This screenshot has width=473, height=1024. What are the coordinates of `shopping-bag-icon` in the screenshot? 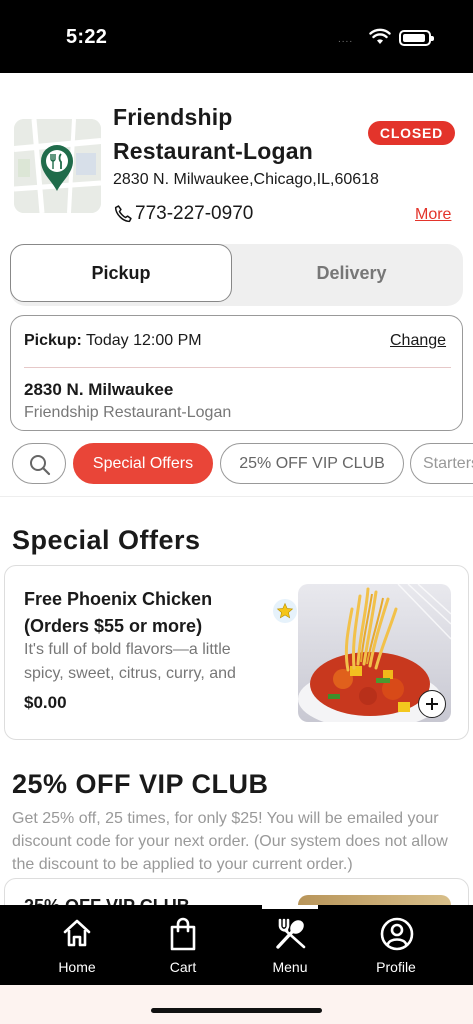 It's located at (183, 934).